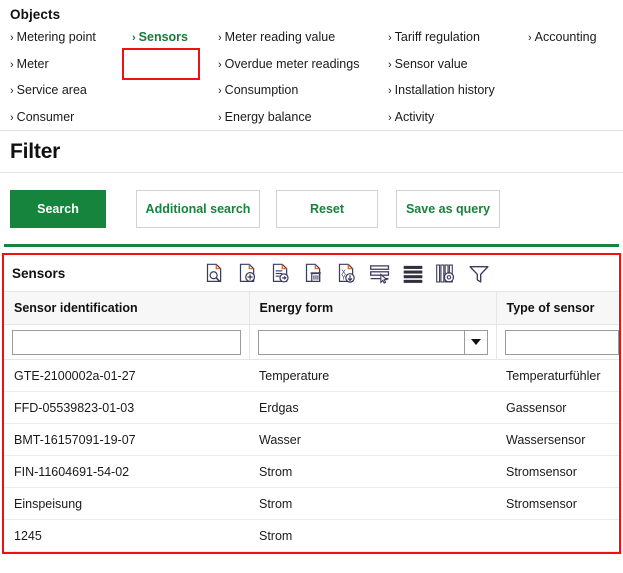 The image size is (623, 573). I want to click on list-view-icon, so click(412, 273).